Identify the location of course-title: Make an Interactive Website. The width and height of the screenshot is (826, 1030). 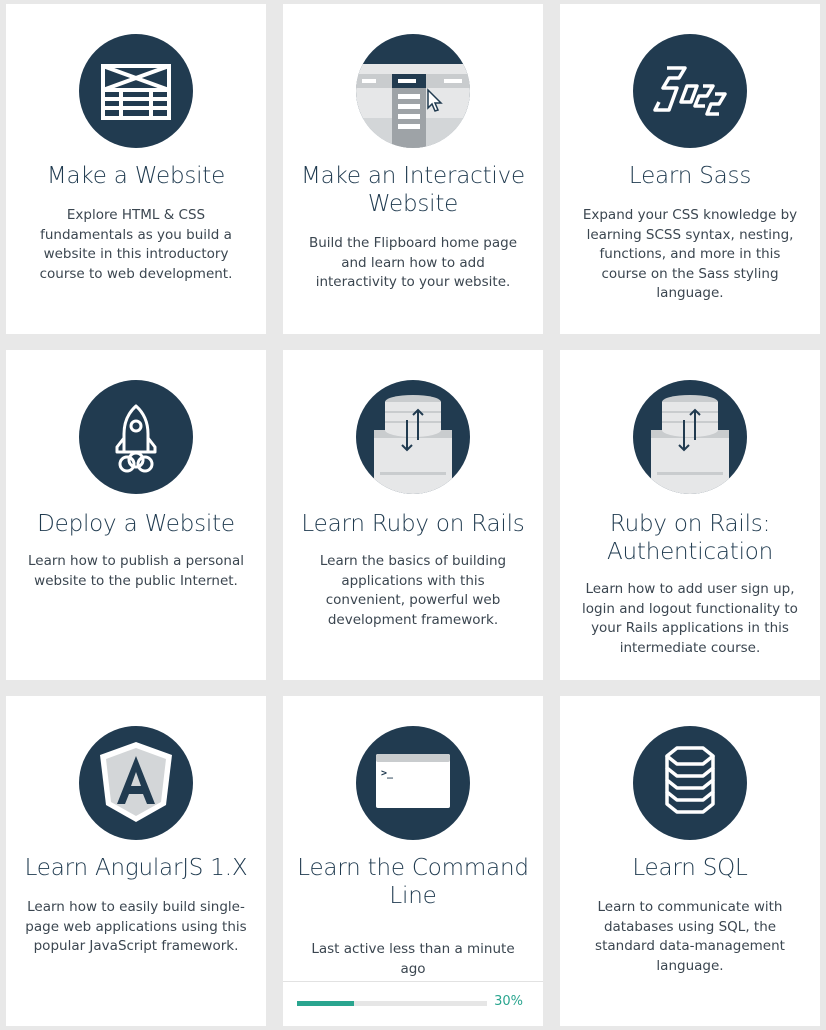
(413, 190).